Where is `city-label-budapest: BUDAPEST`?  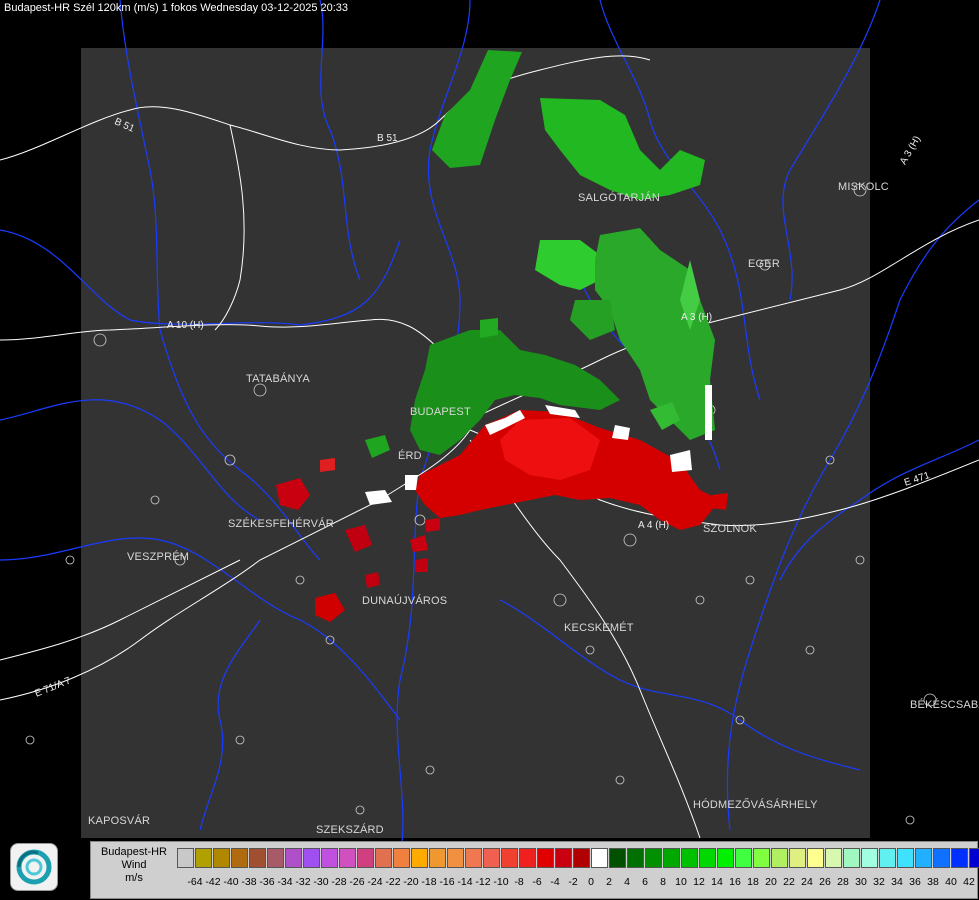
city-label-budapest: BUDAPEST is located at coordinates (440, 412).